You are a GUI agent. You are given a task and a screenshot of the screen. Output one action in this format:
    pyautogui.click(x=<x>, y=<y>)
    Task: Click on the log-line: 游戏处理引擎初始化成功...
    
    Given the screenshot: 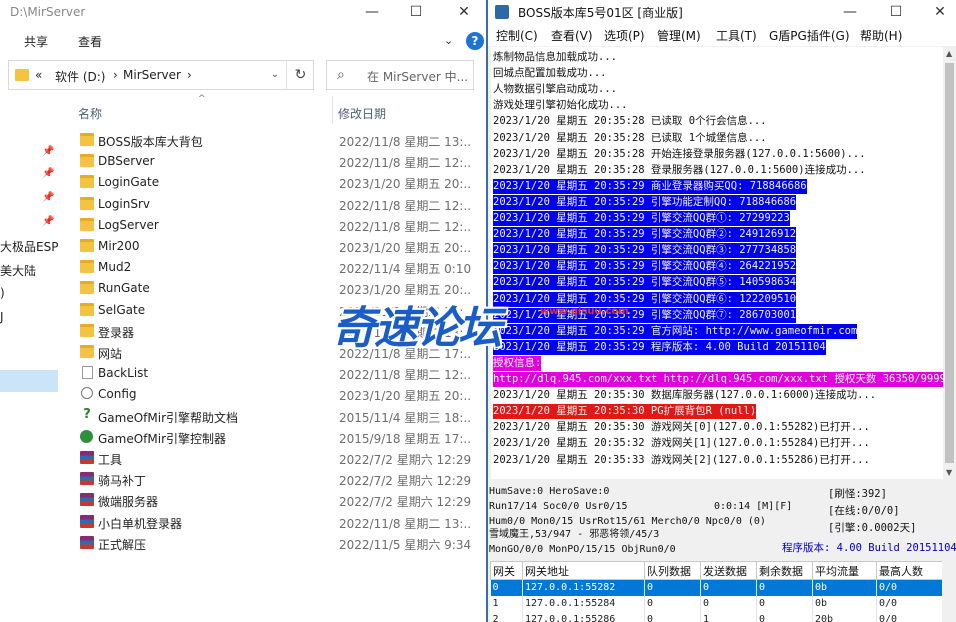 What is the action you would take?
    pyautogui.click(x=560, y=105)
    